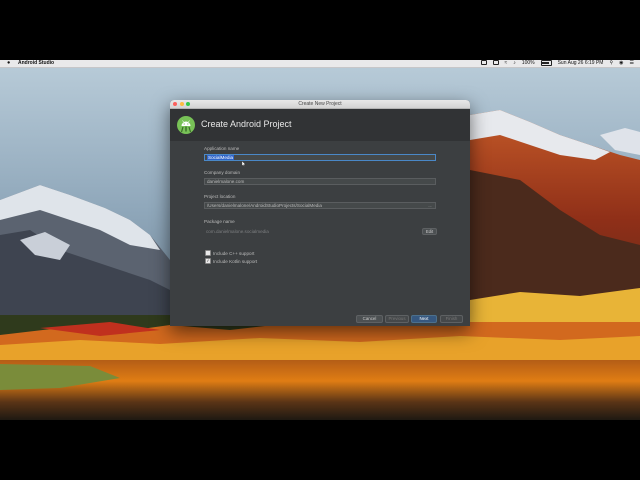 This screenshot has height=480, width=640. Describe the element at coordinates (424, 319) in the screenshot. I see `next-button: Next` at that location.